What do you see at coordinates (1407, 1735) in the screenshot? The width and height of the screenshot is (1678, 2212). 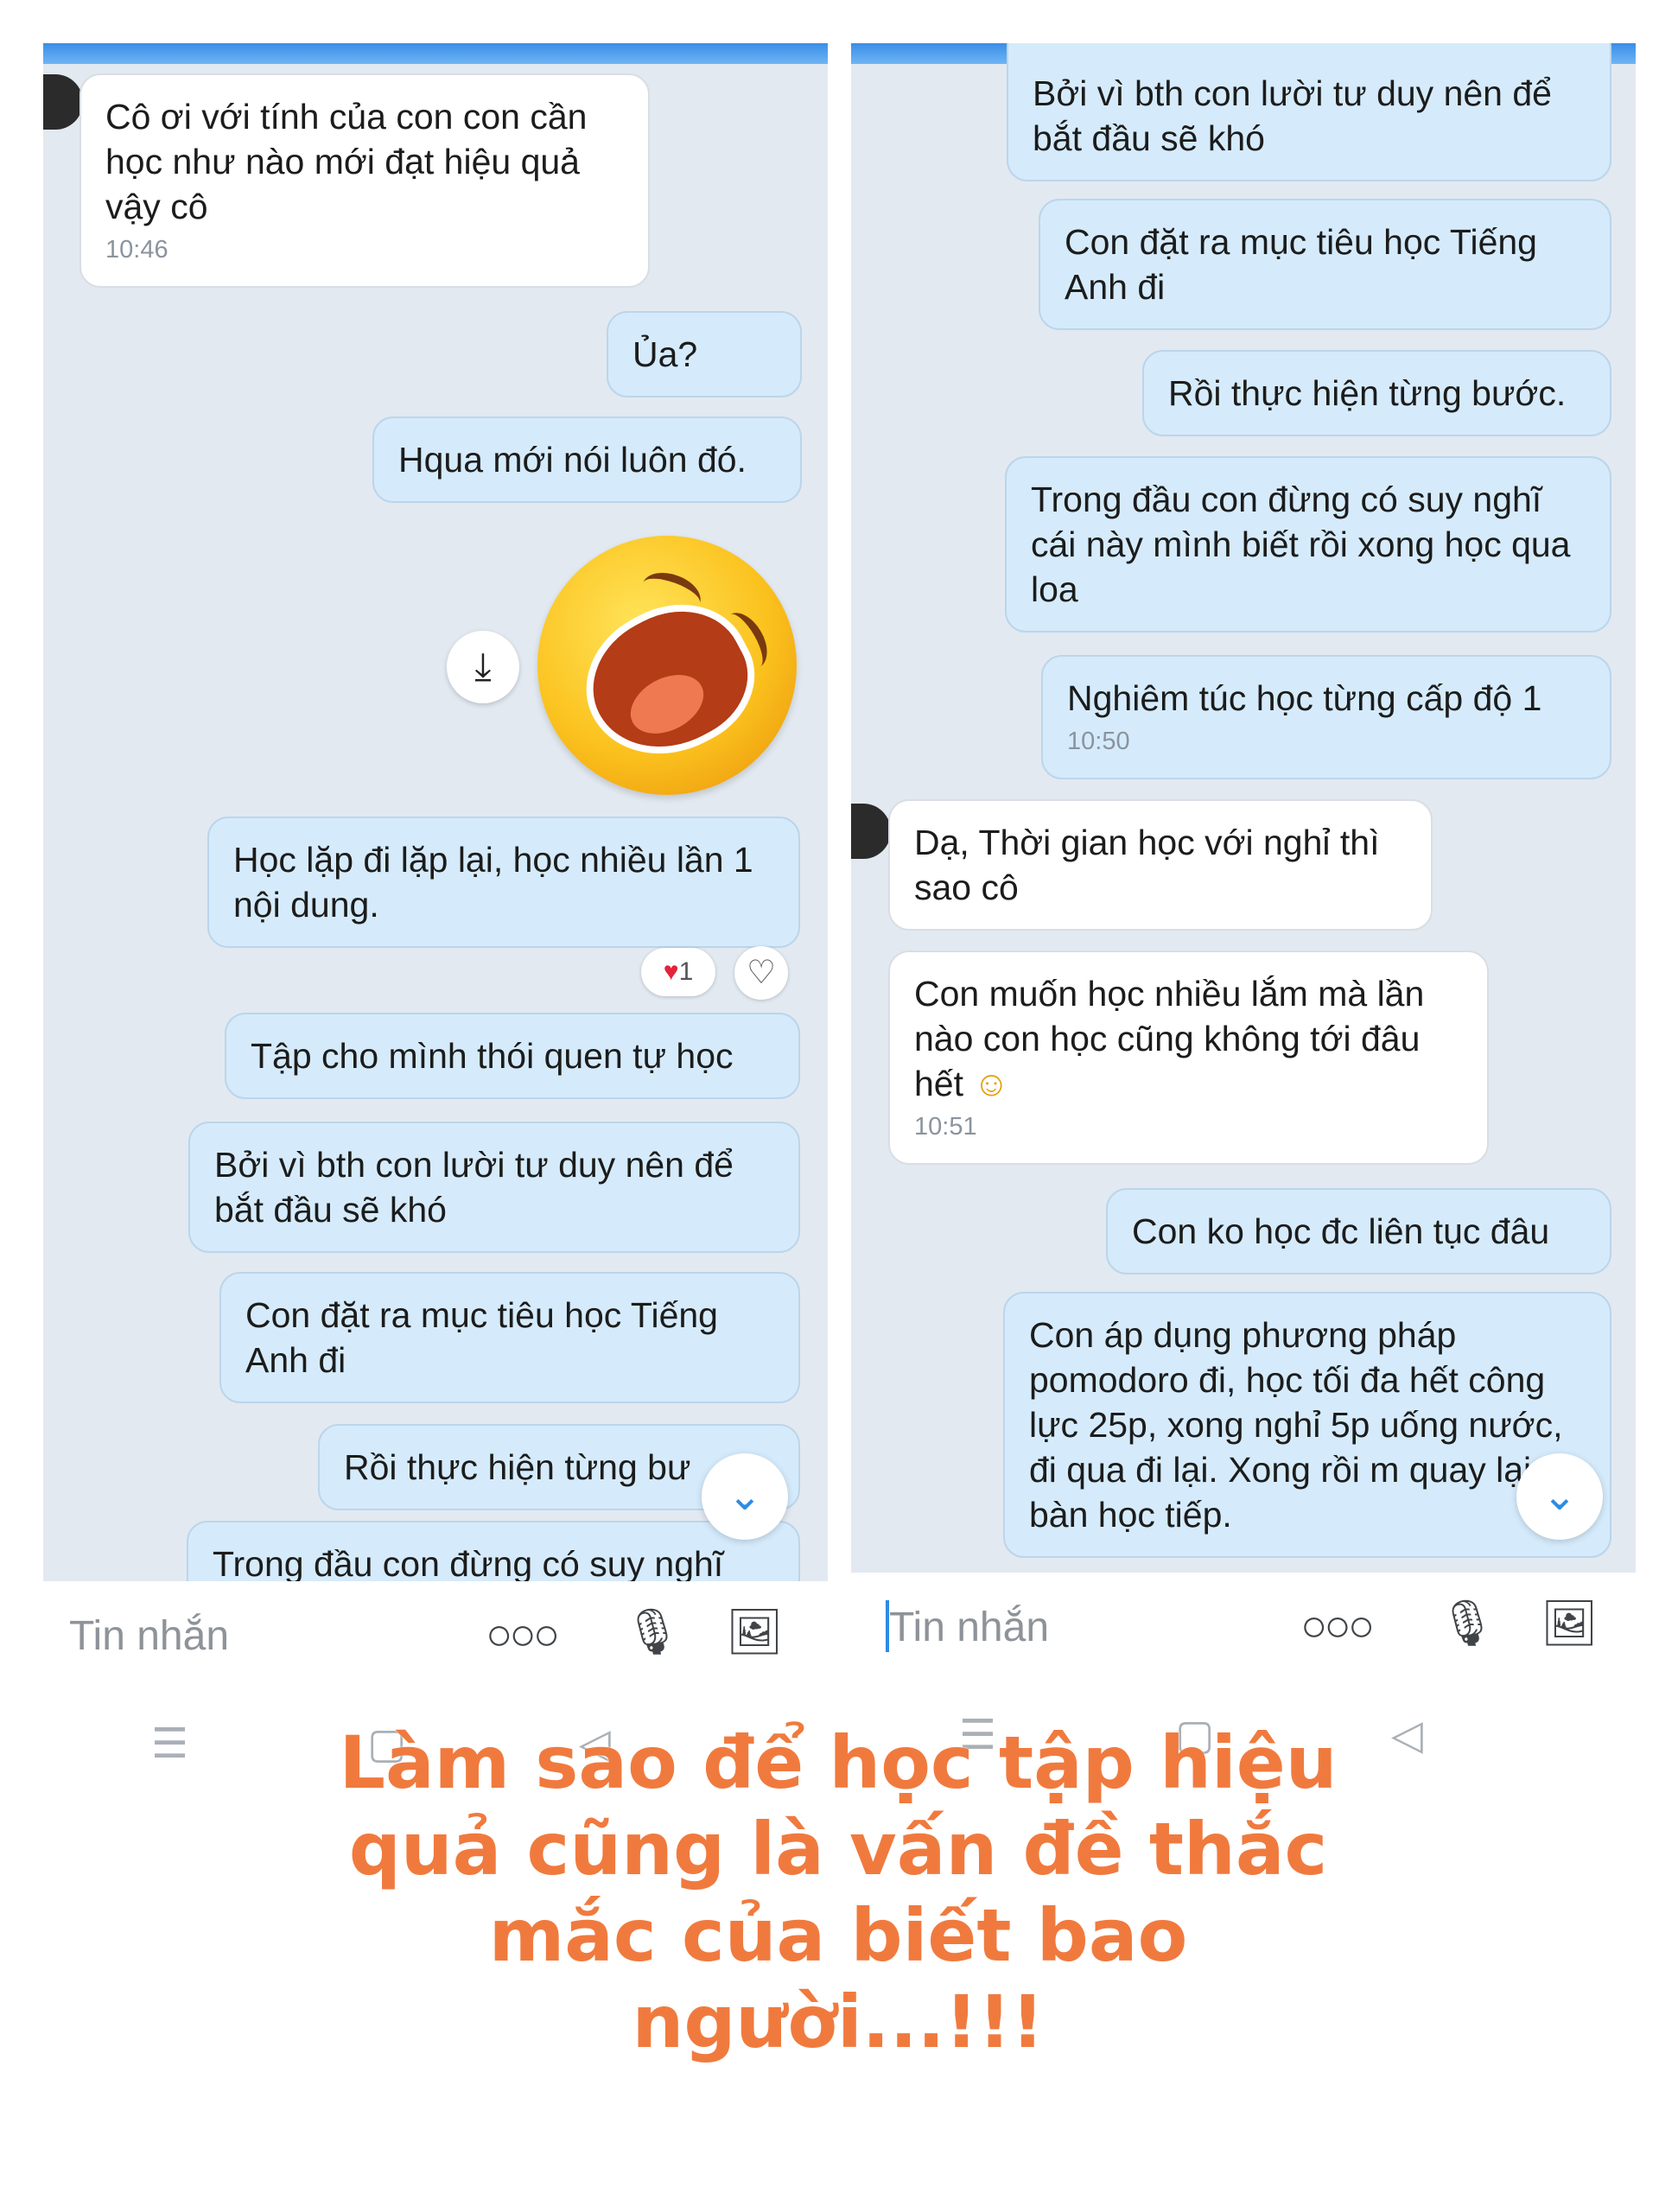 I see `back-icon: ◁` at bounding box center [1407, 1735].